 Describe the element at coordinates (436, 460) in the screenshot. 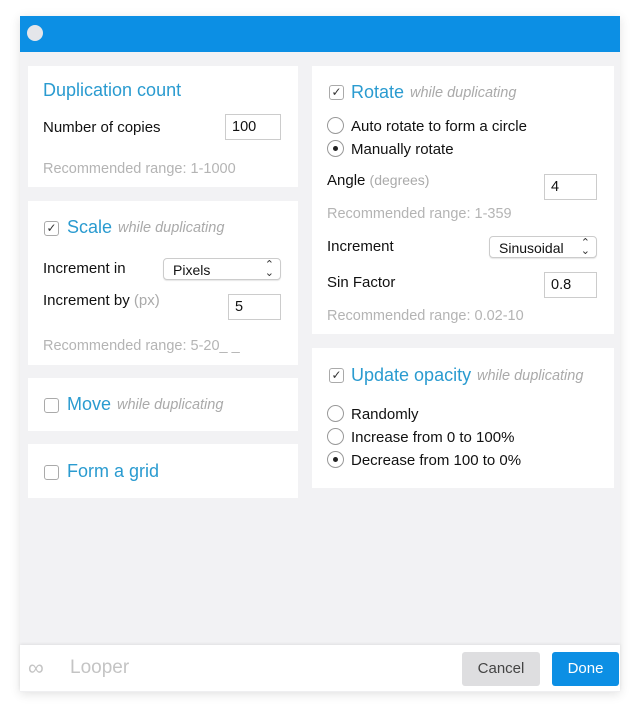

I see `decrease-label: Decrease from 100 to 0%` at that location.